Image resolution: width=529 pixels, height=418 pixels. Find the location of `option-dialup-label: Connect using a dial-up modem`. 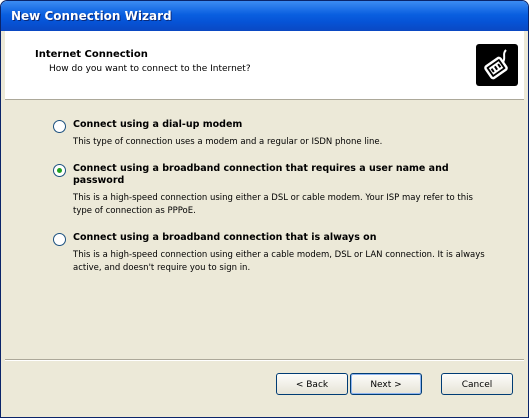

option-dialup-label: Connect using a dial-up modem is located at coordinates (283, 125).